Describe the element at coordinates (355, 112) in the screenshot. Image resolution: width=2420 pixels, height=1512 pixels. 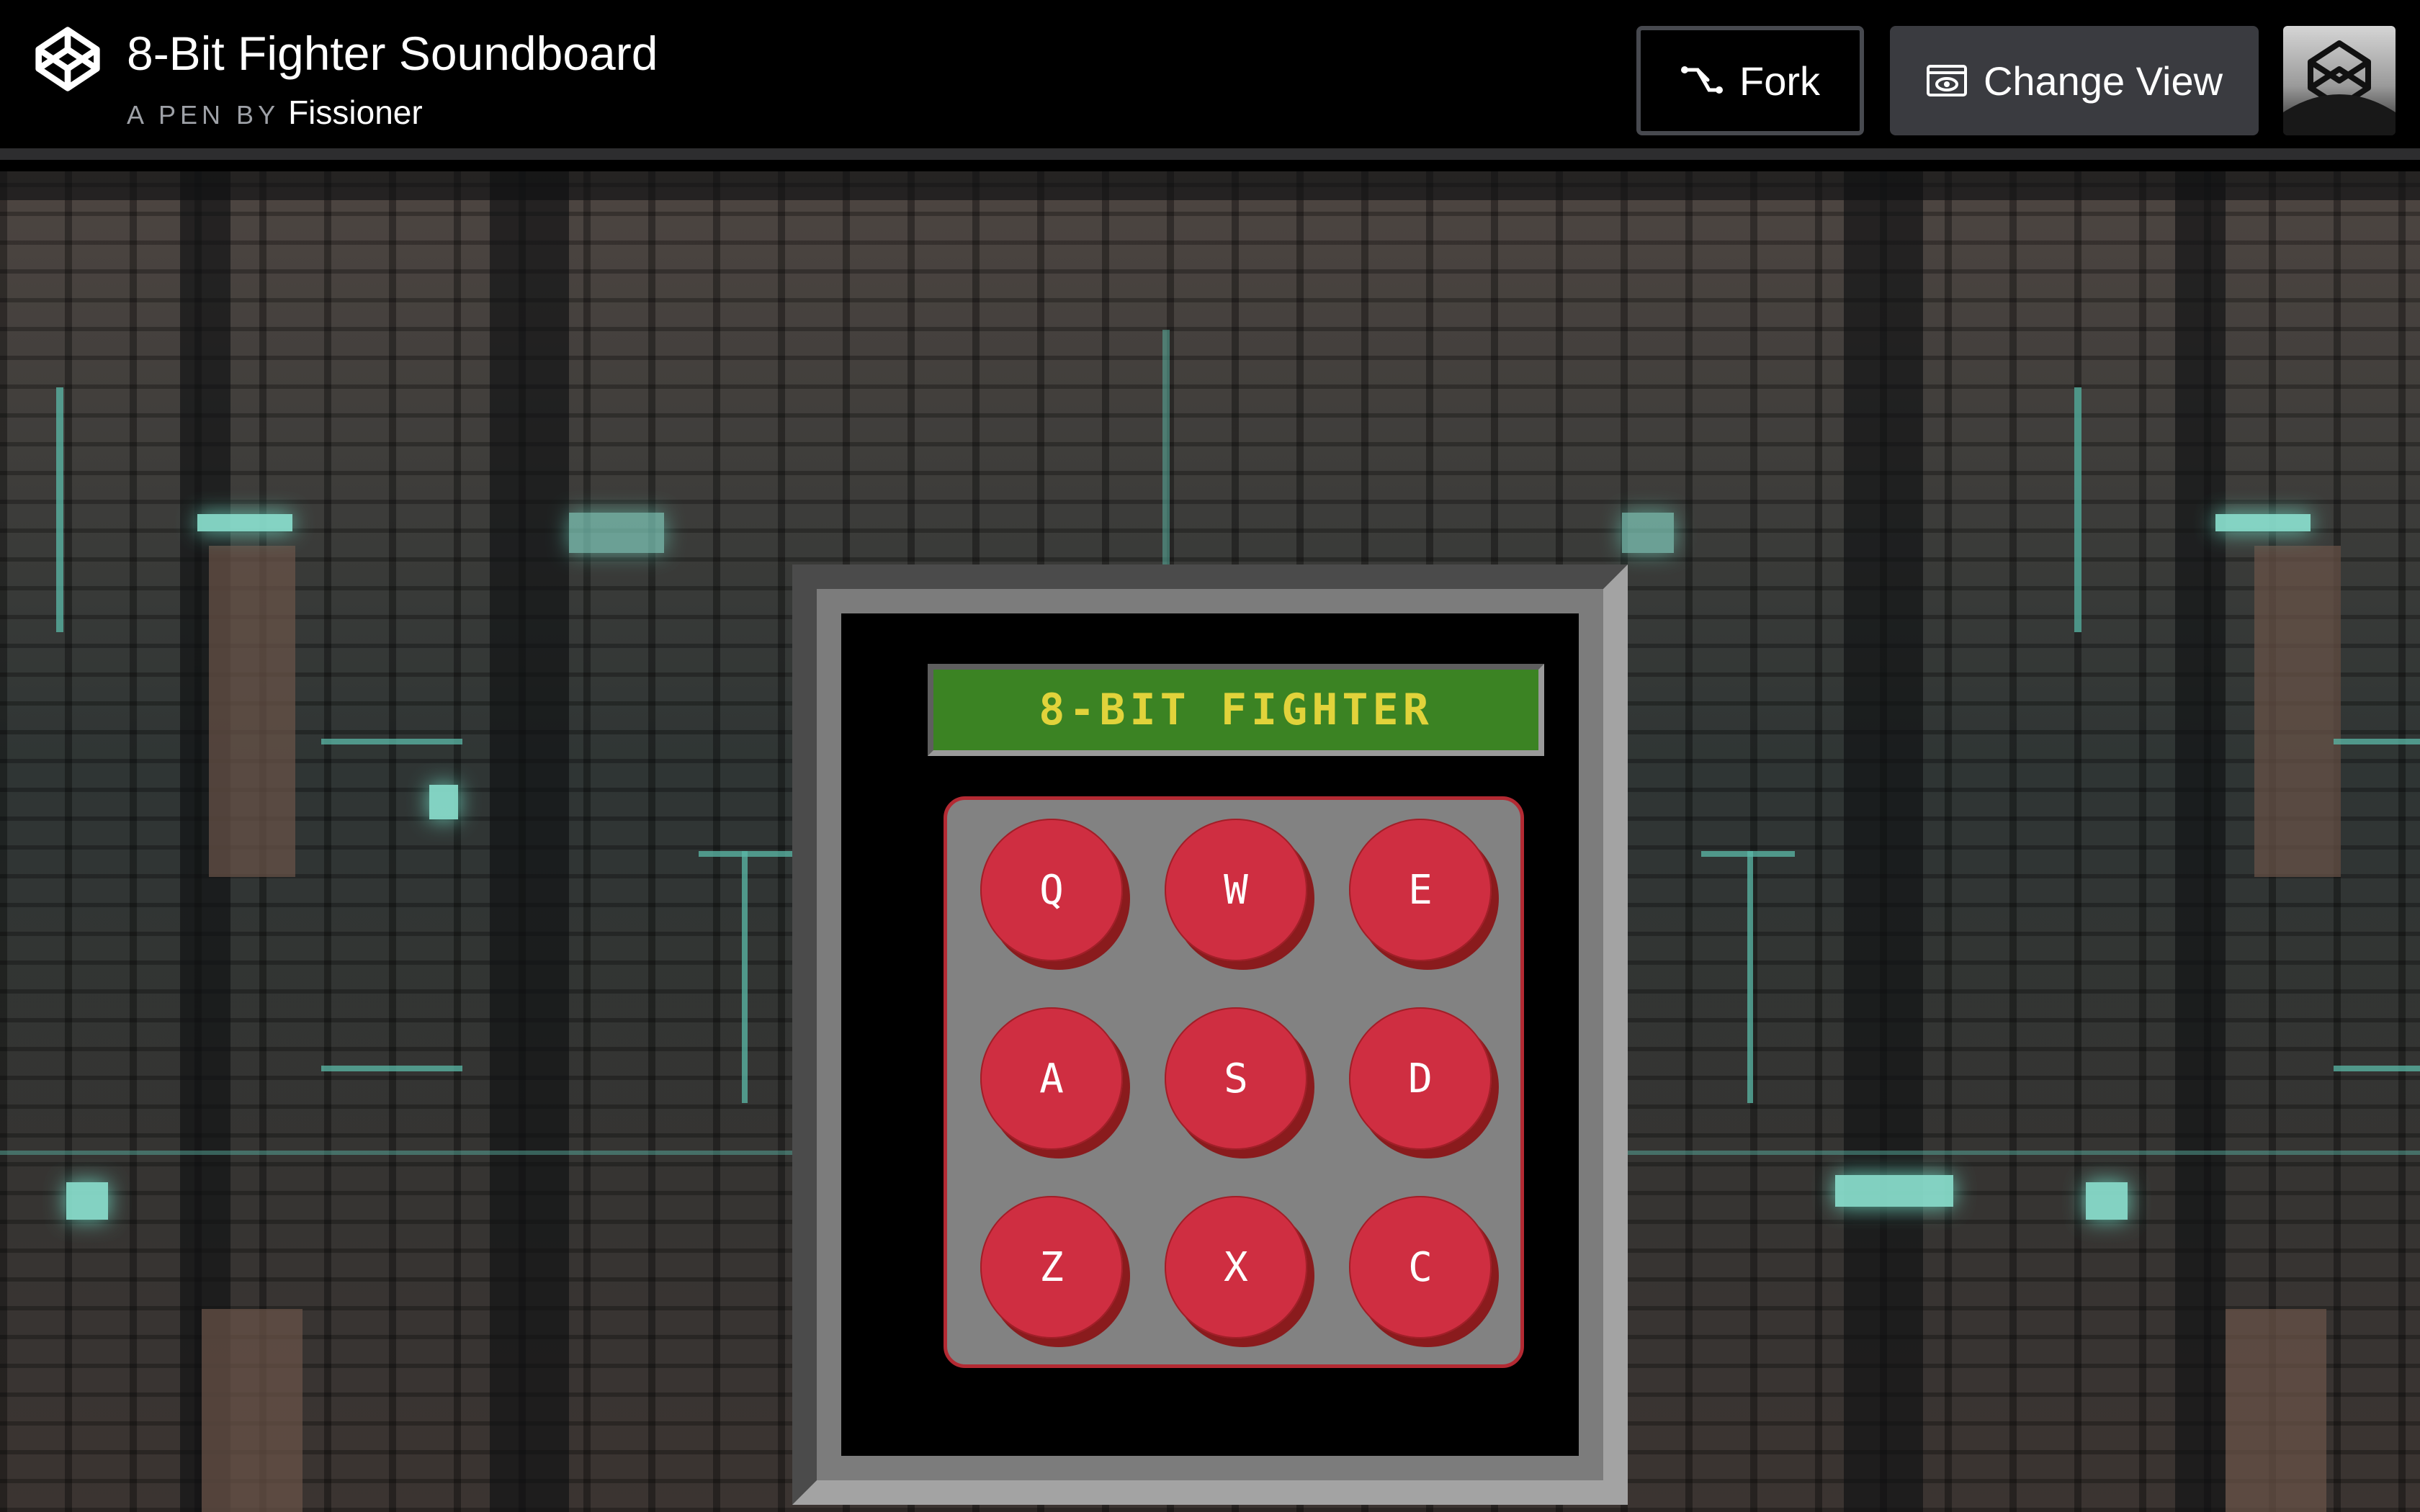
I see `author-link: Fissioner` at that location.